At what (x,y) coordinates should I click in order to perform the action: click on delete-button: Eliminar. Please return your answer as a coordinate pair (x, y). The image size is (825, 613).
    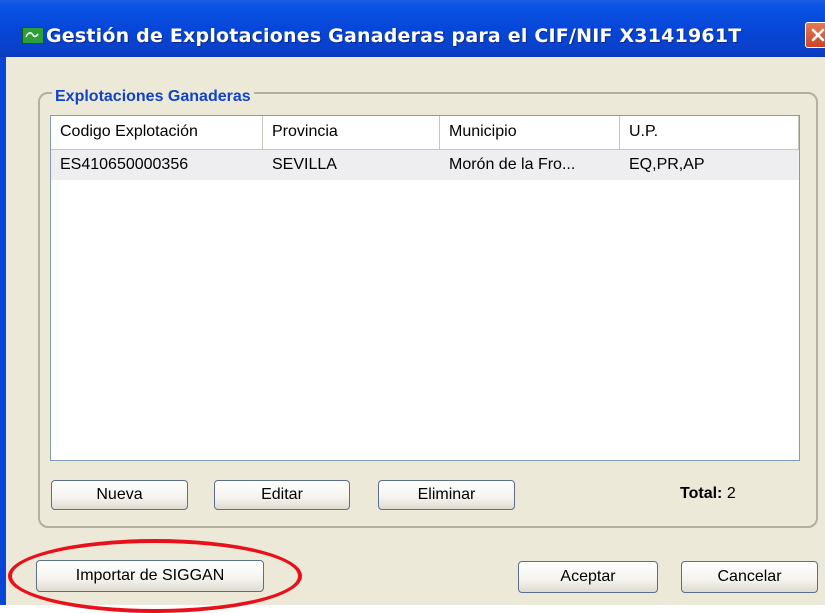
    Looking at the image, I should click on (446, 495).